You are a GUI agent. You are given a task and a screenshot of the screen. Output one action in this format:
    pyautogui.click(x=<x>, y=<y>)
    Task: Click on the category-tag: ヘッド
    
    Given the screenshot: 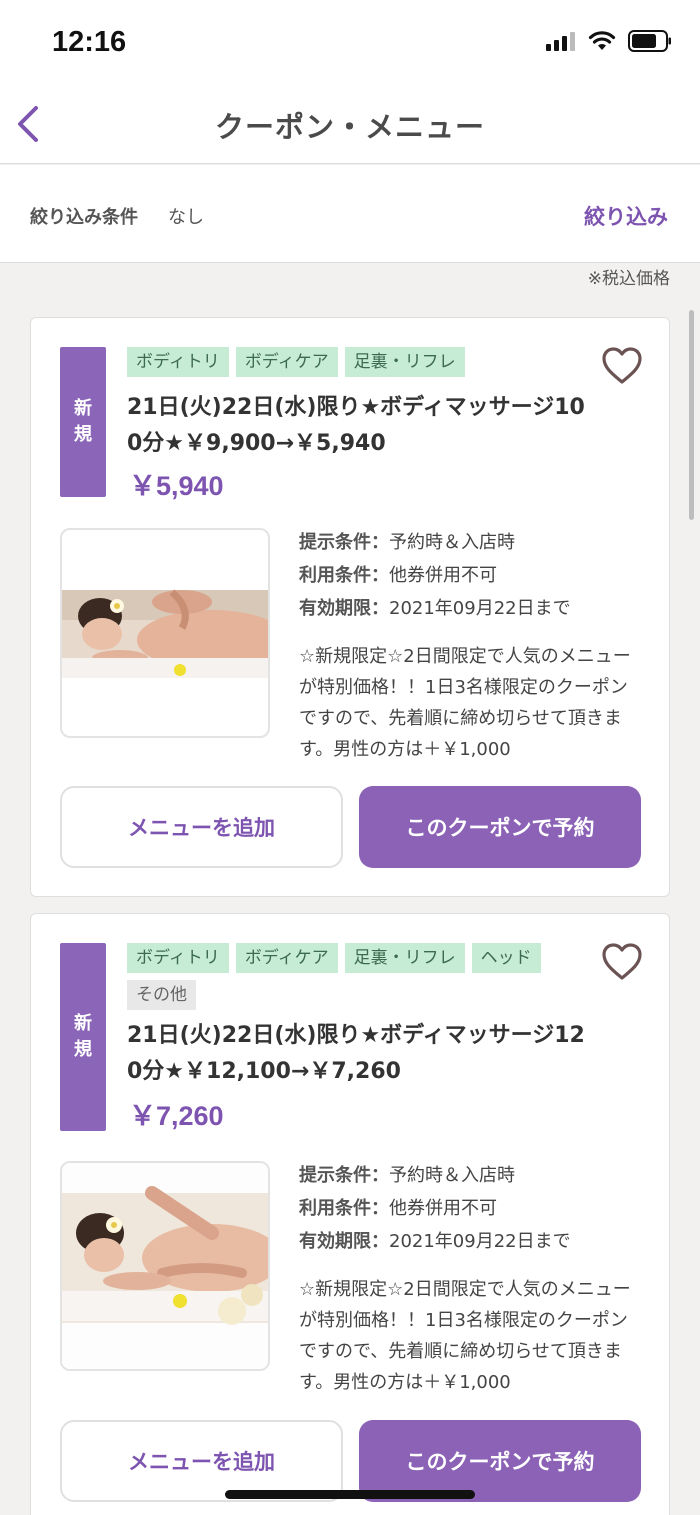 What is the action you would take?
    pyautogui.click(x=506, y=958)
    